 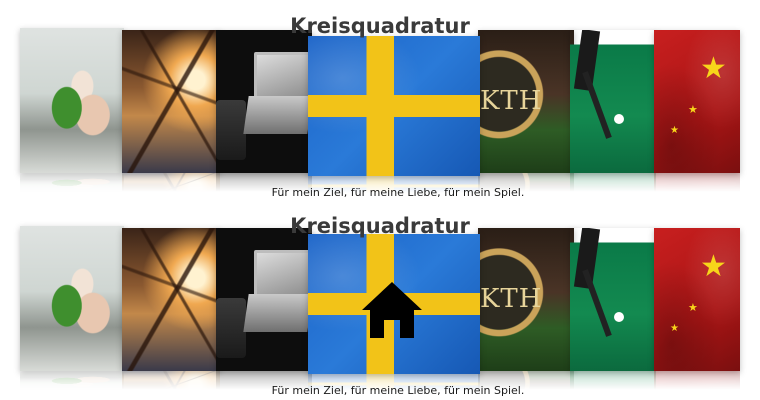 What do you see at coordinates (392, 310) in the screenshot?
I see `home-icon` at bounding box center [392, 310].